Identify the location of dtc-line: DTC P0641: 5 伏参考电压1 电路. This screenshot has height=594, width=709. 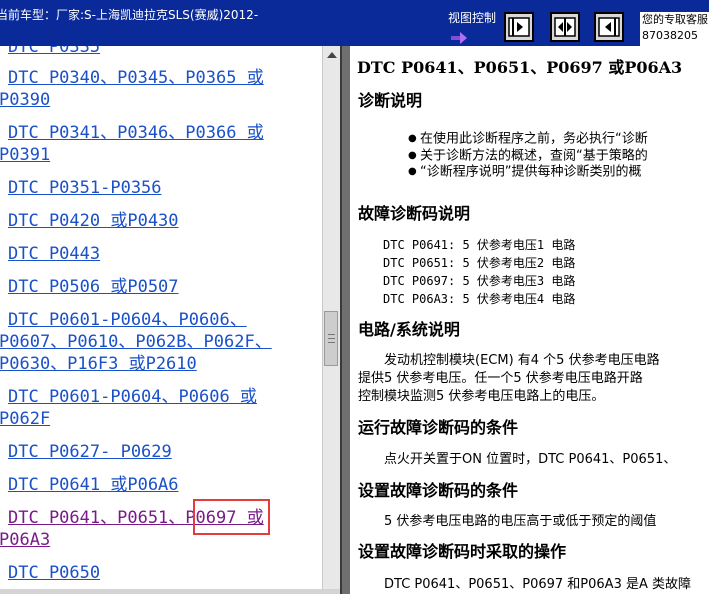
(479, 245).